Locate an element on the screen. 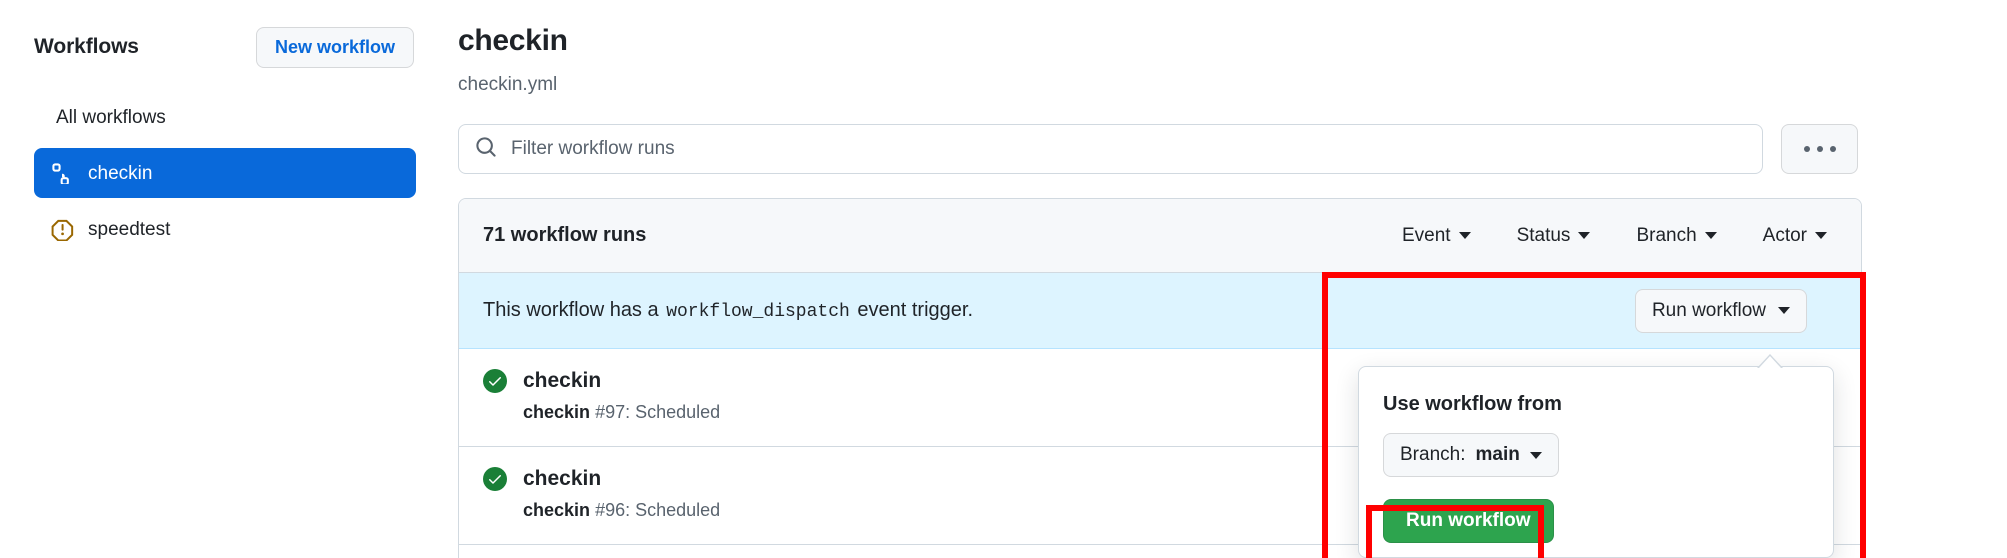  filter-label: Status is located at coordinates (1543, 235).